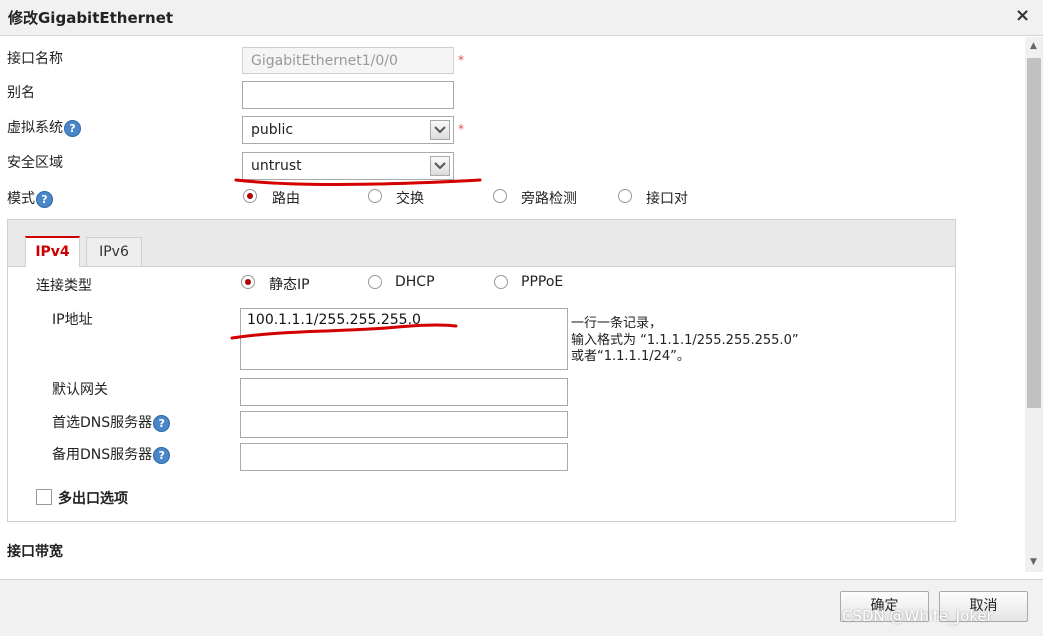 The height and width of the screenshot is (636, 1043). I want to click on virtual-system-label-text: 虚拟系统, so click(35, 128).